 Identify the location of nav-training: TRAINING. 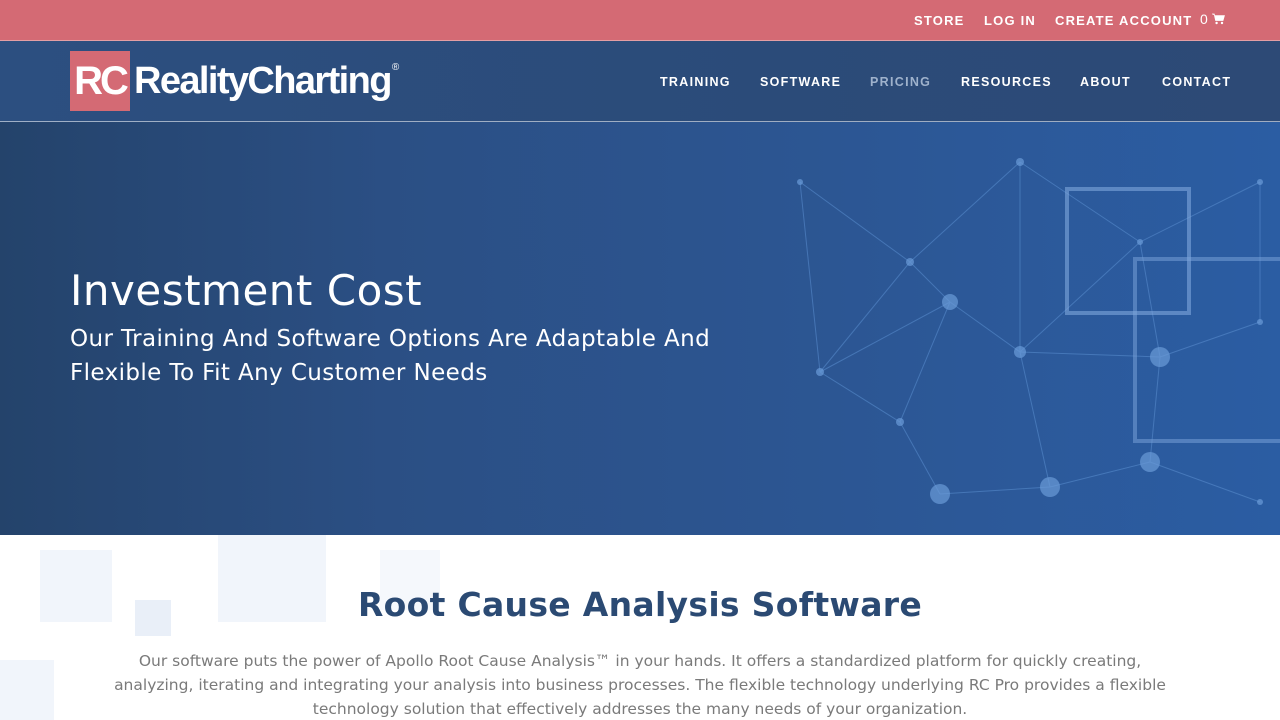
(695, 82).